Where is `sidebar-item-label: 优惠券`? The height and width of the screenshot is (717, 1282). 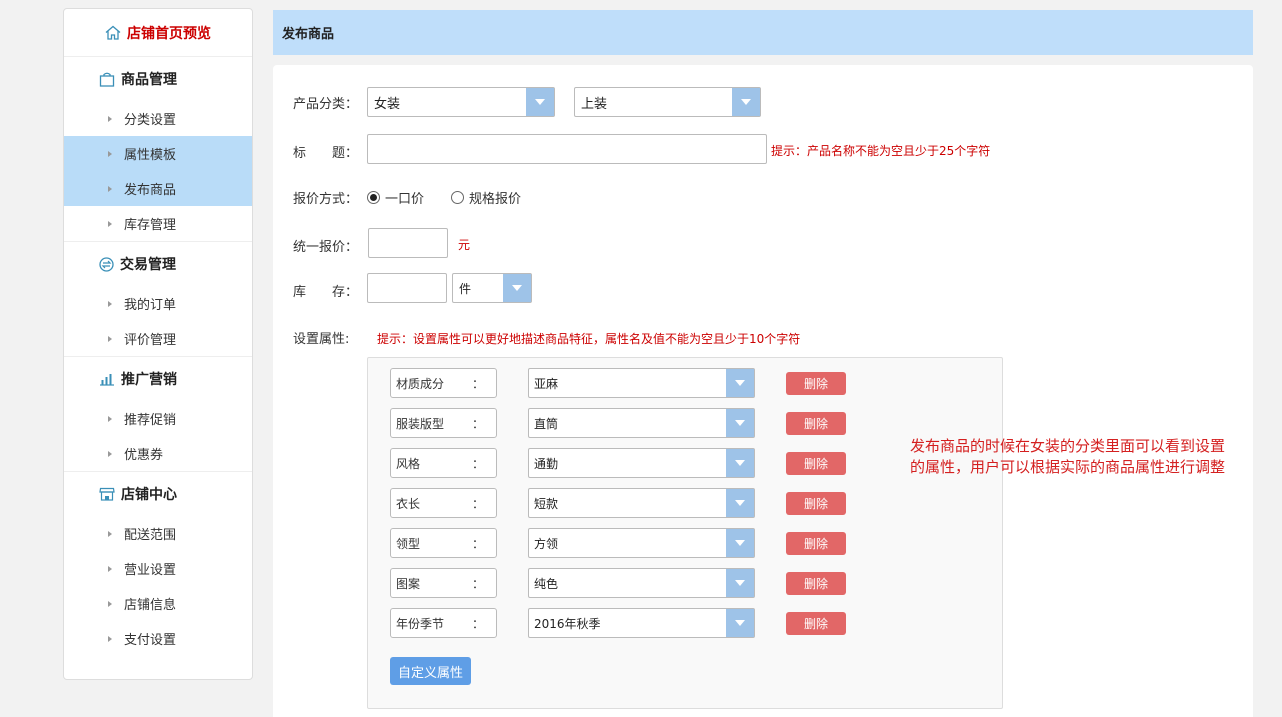 sidebar-item-label: 优惠券 is located at coordinates (144, 455).